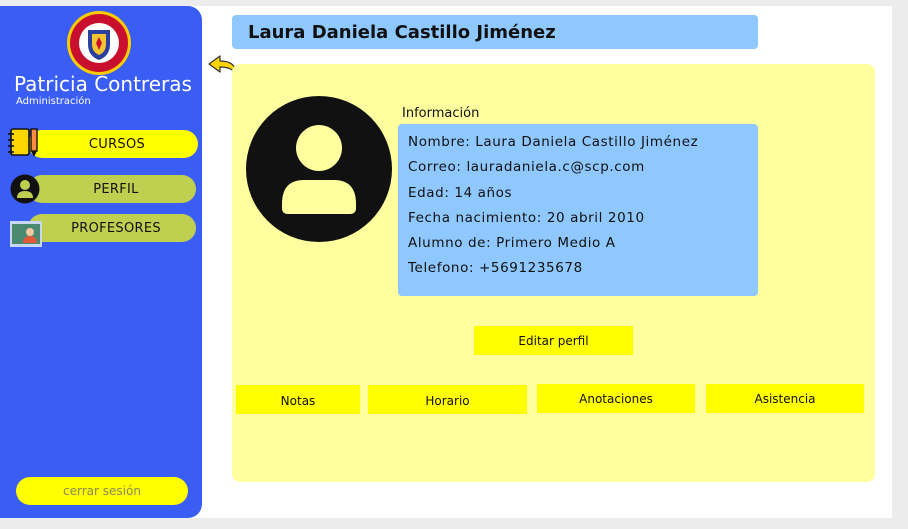  Describe the element at coordinates (447, 399) in the screenshot. I see `tab-horario: Horario` at that location.